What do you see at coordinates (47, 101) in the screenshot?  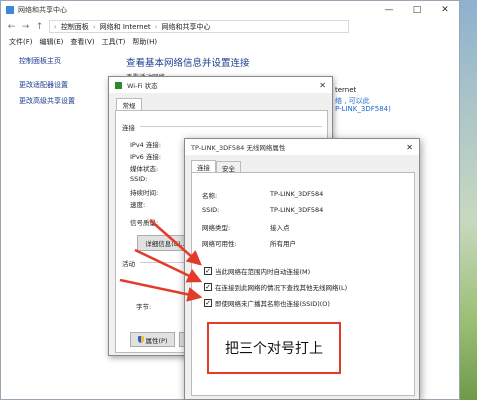 I see `sidebar-item-advanced-sharing: 更改高级共享设置` at bounding box center [47, 101].